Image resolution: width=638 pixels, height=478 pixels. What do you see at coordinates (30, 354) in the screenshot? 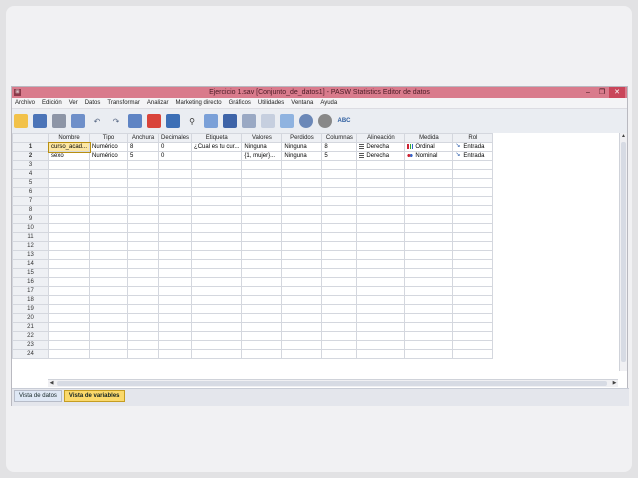
I see `row-number: 24` at bounding box center [30, 354].